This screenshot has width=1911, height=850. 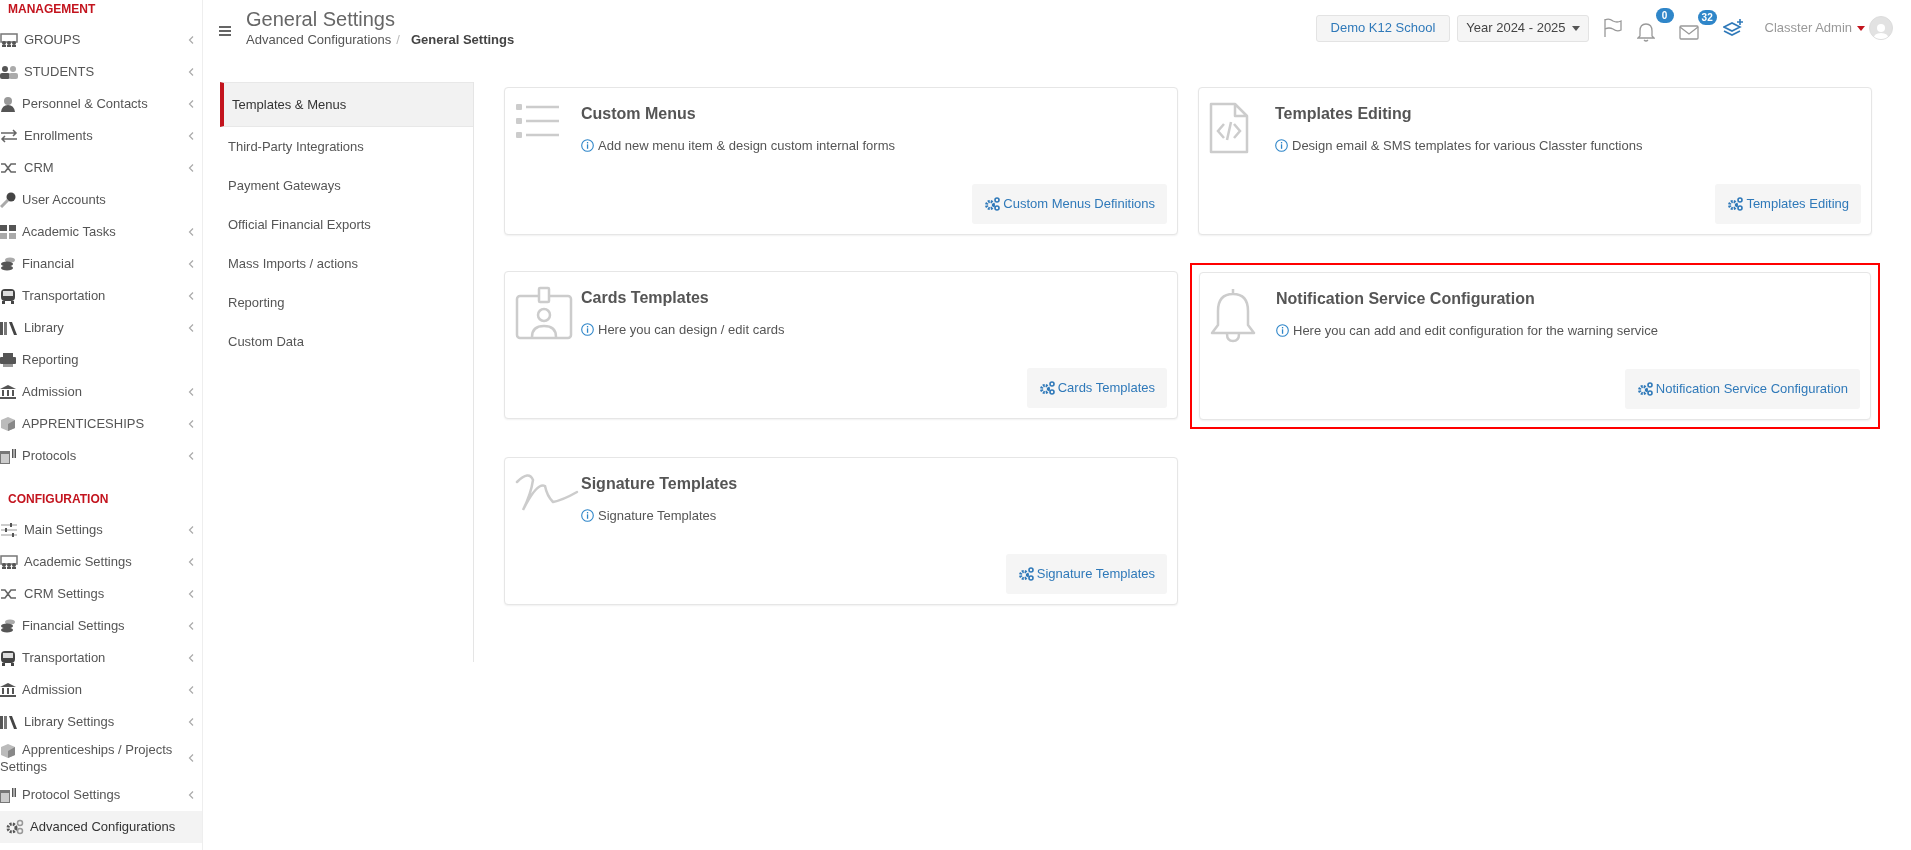 What do you see at coordinates (101, 758) in the screenshot?
I see `sidebar-item: Apprenticeships / Projects Settings` at bounding box center [101, 758].